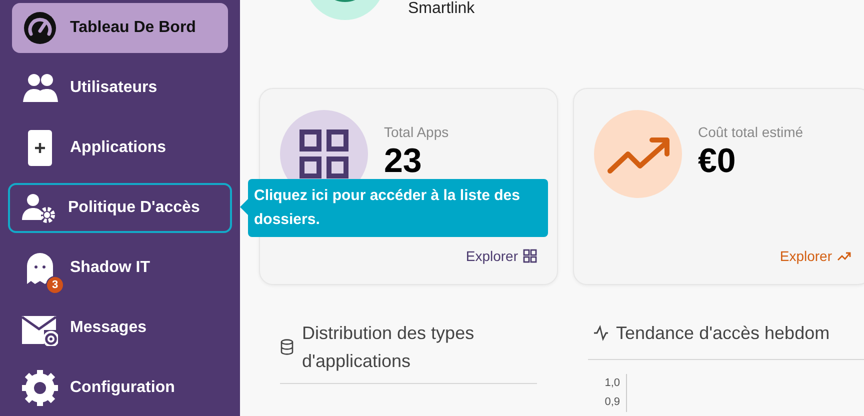 The height and width of the screenshot is (416, 864). What do you see at coordinates (723, 333) in the screenshot?
I see `panel-title: Tendance d'accès hebdom` at bounding box center [723, 333].